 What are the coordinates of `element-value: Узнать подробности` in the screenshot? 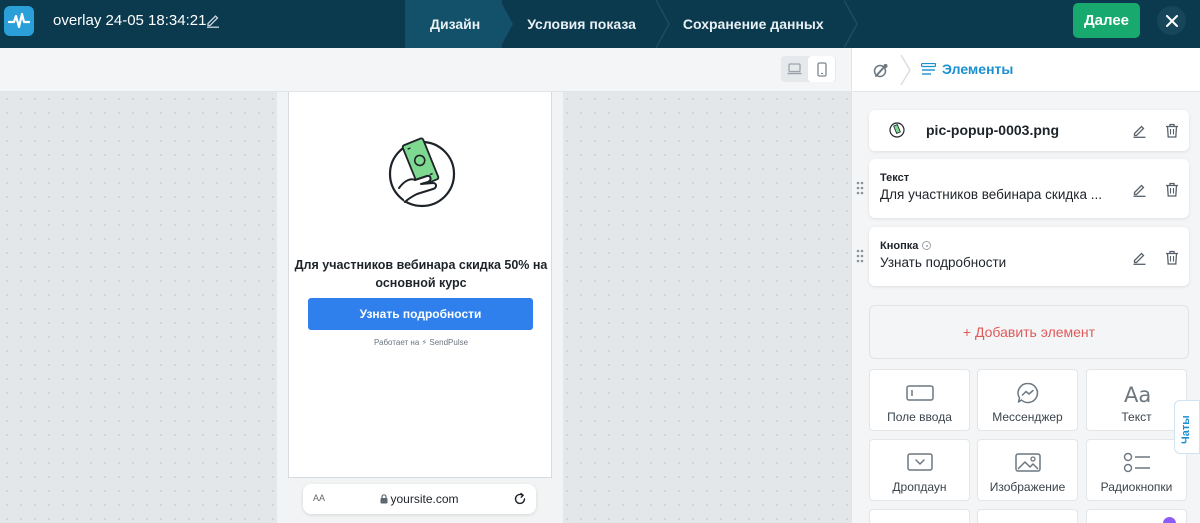 It's located at (943, 262).